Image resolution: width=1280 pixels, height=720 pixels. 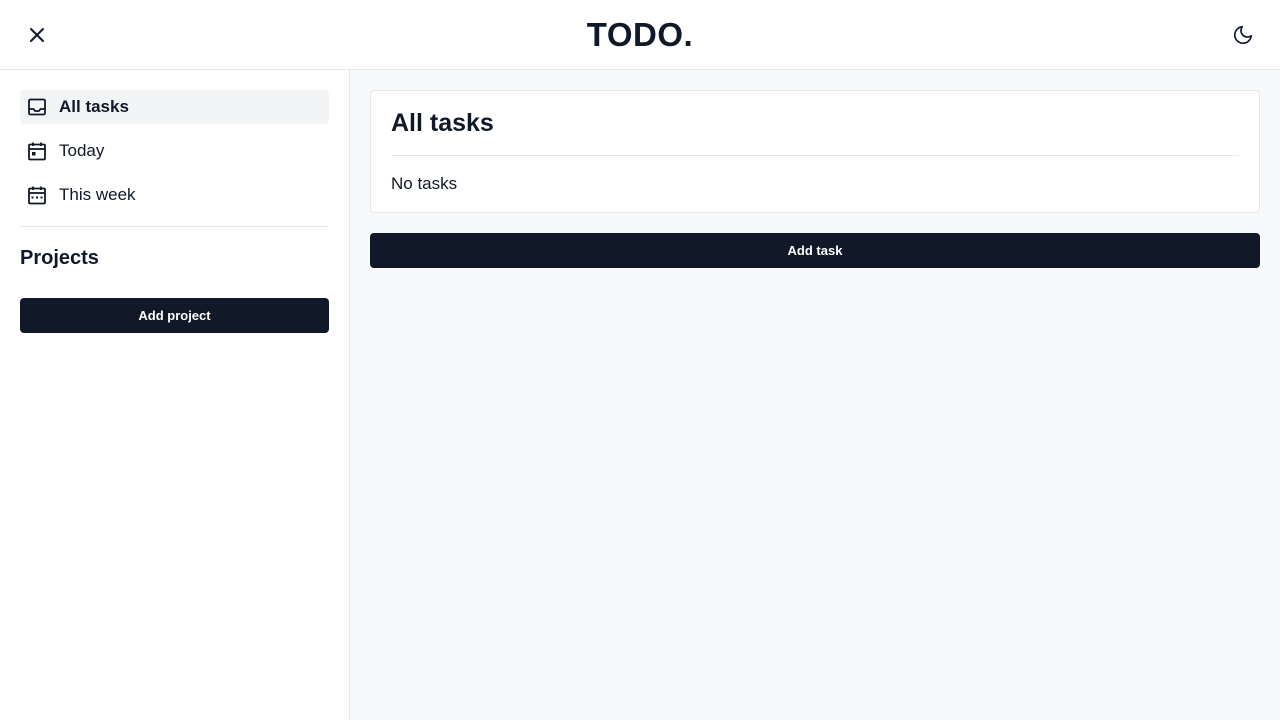 What do you see at coordinates (37, 195) in the screenshot?
I see `calendar-week-icon` at bounding box center [37, 195].